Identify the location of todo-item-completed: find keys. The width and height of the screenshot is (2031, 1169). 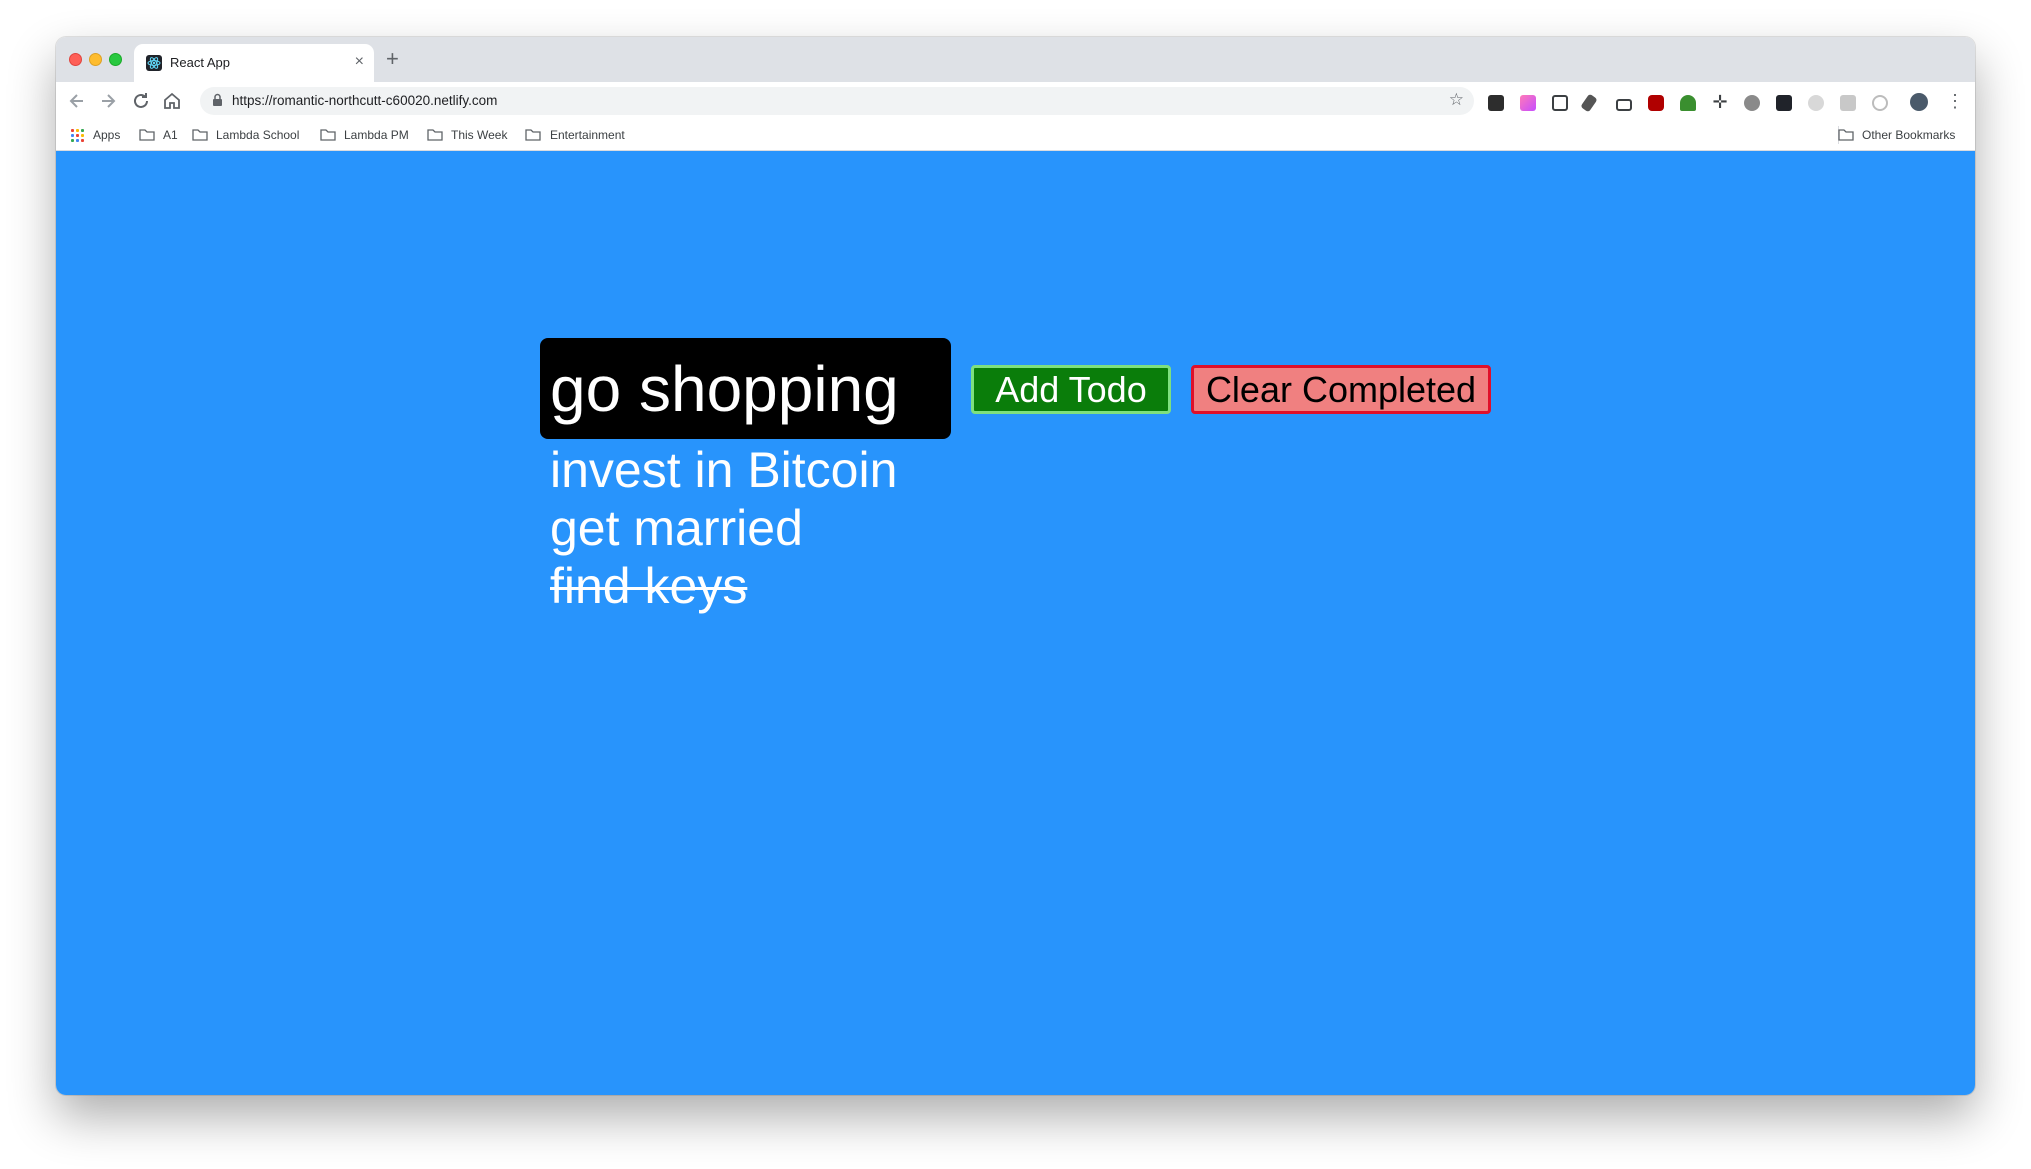
(723, 586).